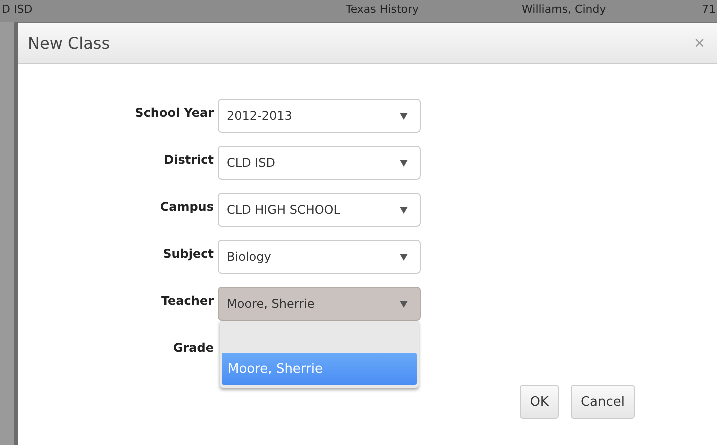 This screenshot has width=717, height=445. What do you see at coordinates (564, 9) in the screenshot?
I see `table-cell: Williams, Cindy` at bounding box center [564, 9].